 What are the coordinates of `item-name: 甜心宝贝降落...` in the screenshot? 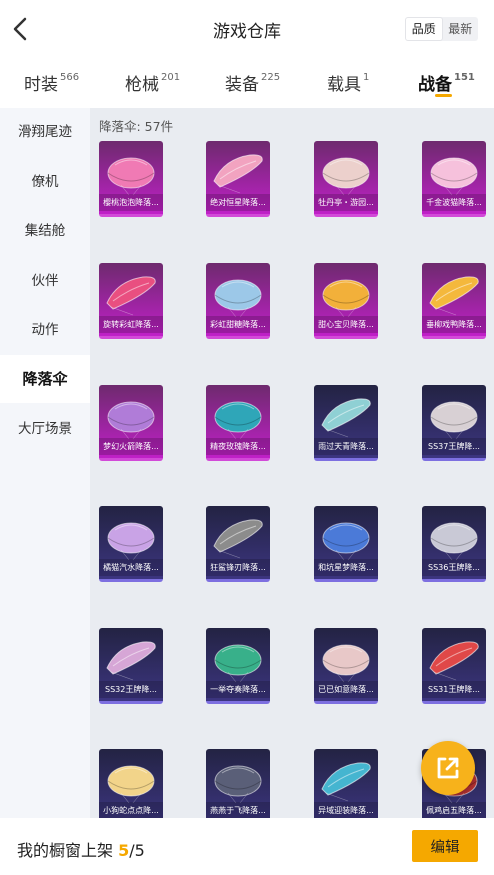 It's located at (346, 324).